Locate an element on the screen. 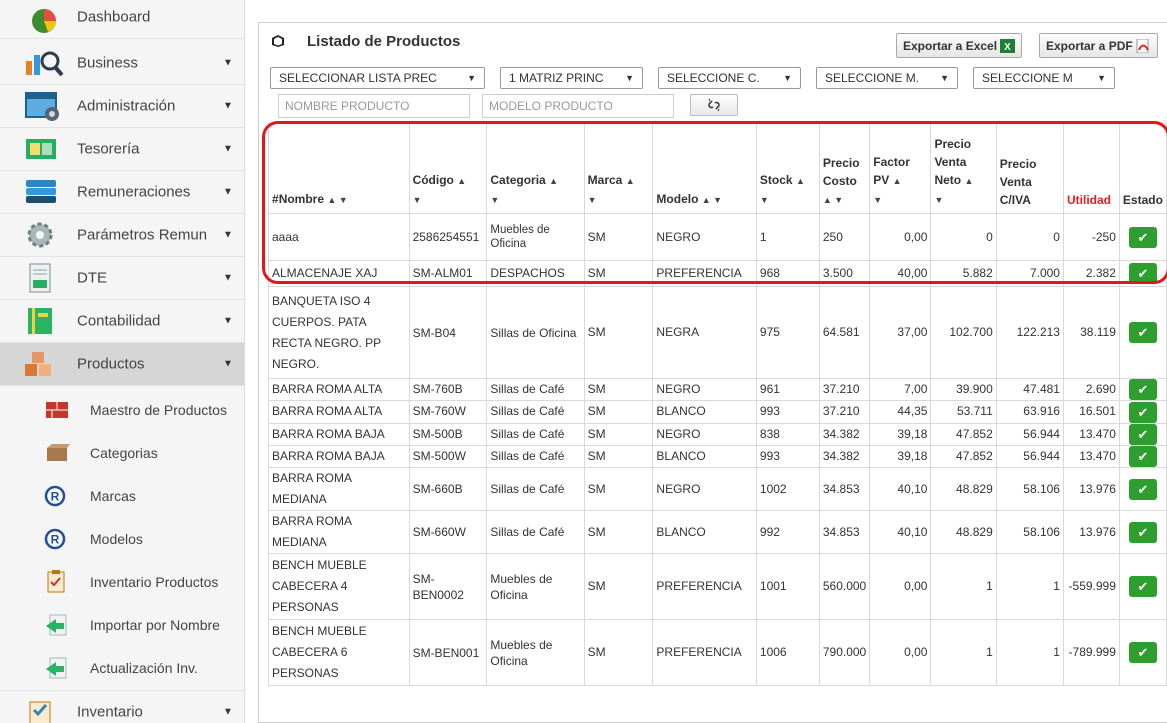 The height and width of the screenshot is (723, 1167). select-value: SELECCIONE C. is located at coordinates (713, 78).